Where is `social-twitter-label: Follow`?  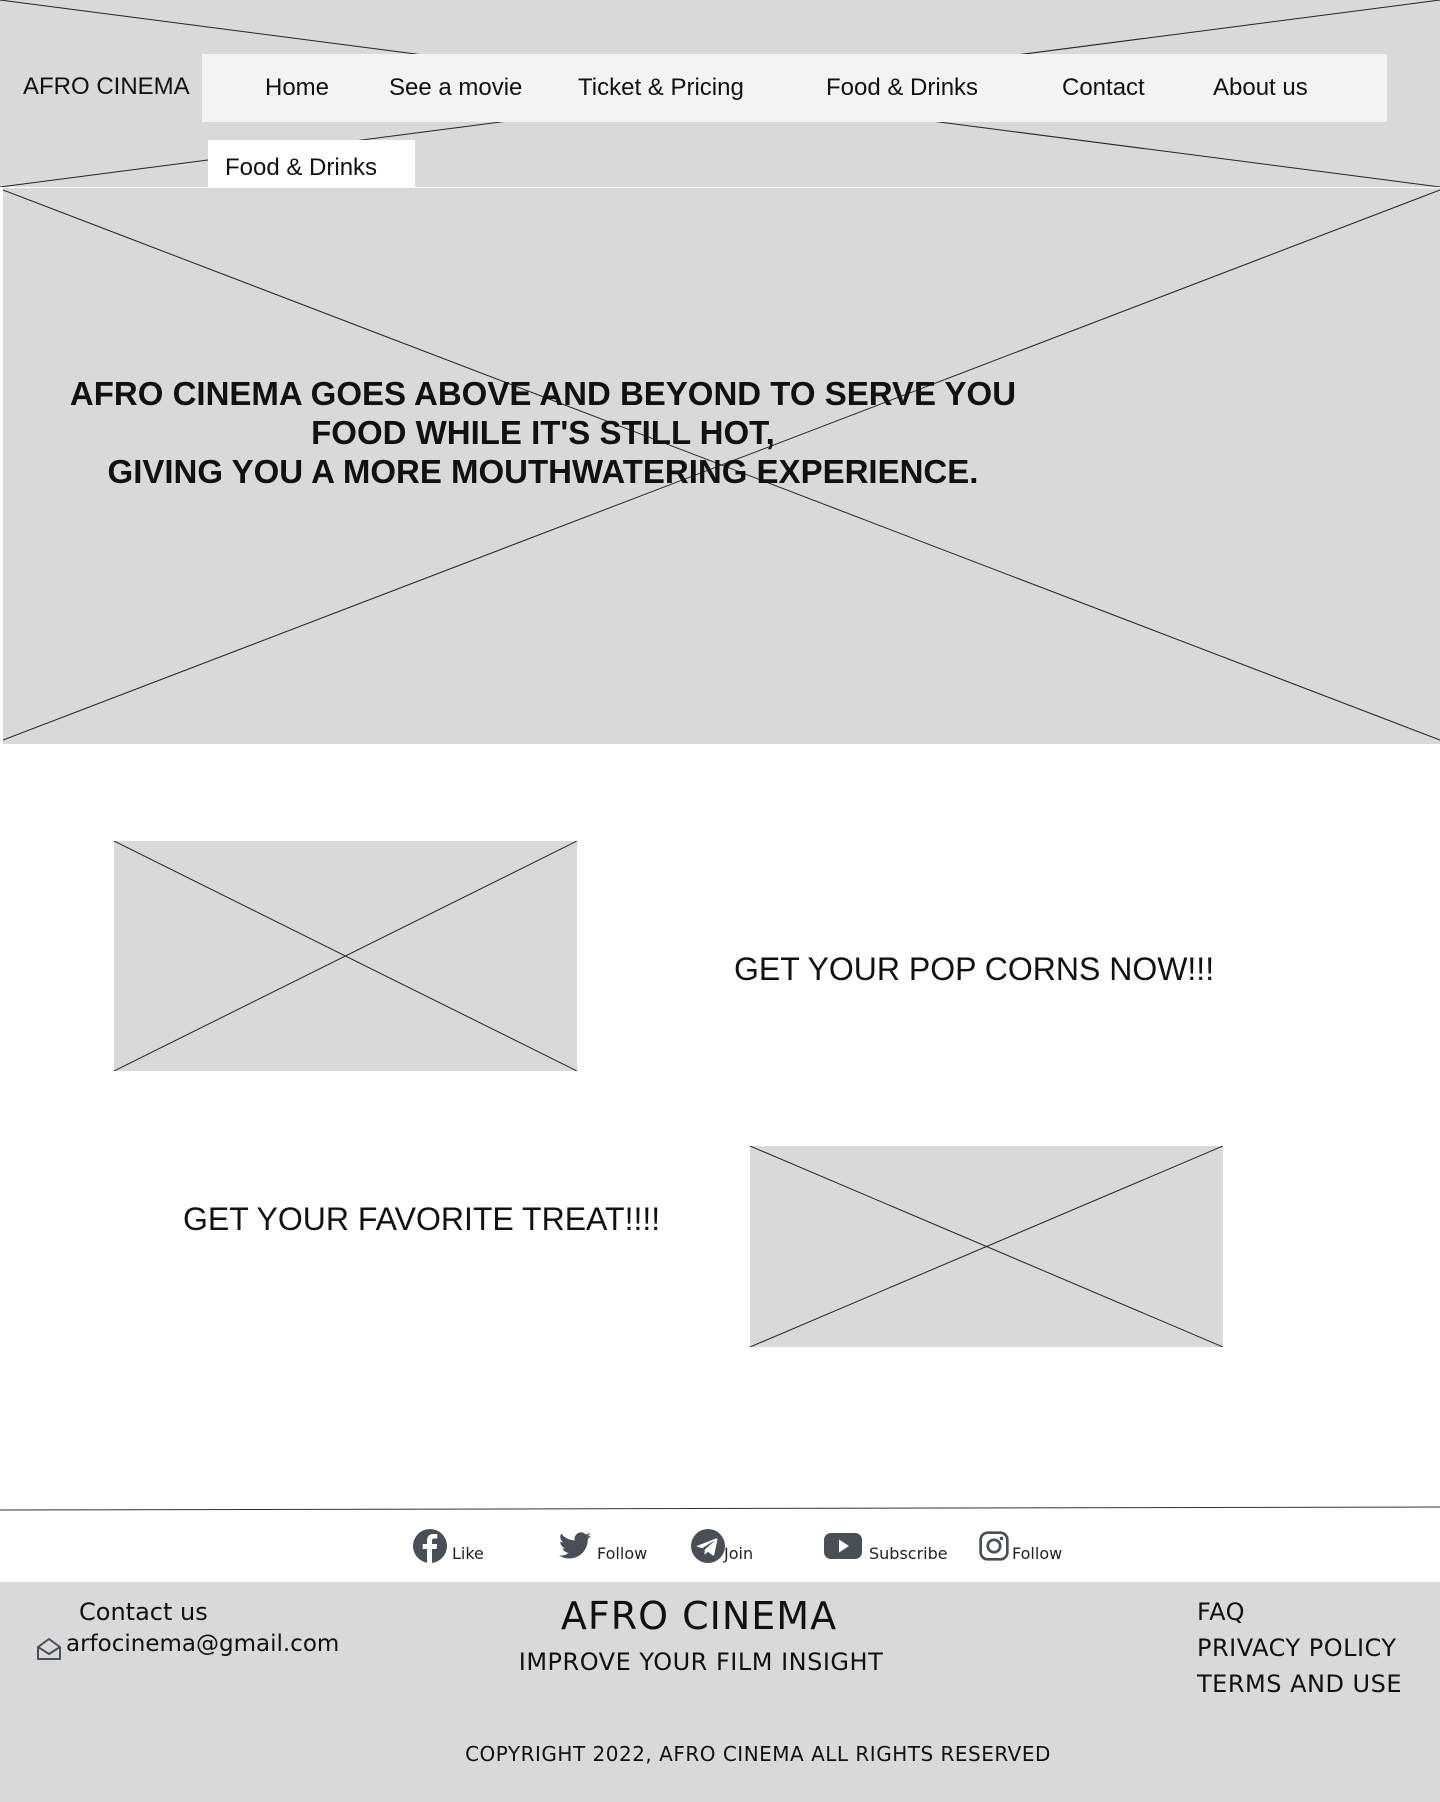
social-twitter-label: Follow is located at coordinates (622, 1553).